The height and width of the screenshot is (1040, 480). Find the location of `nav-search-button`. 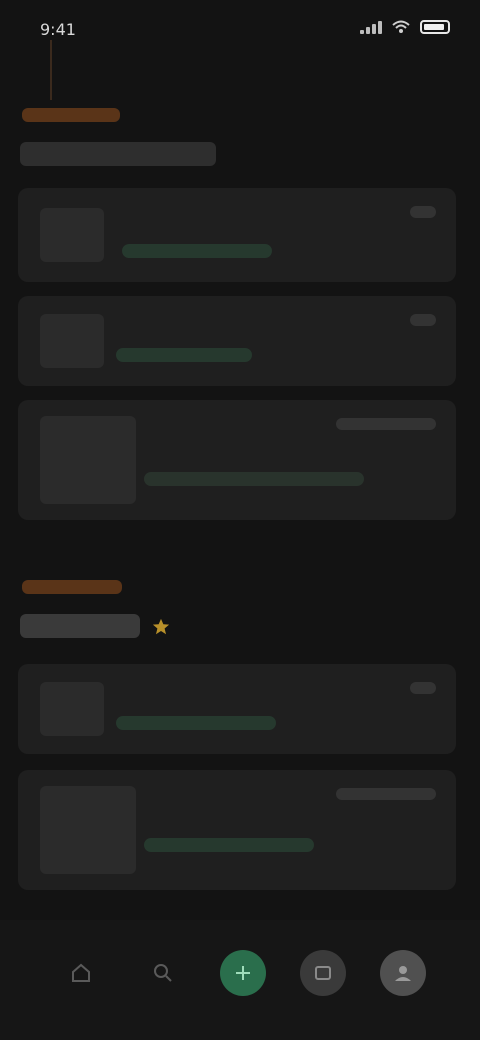

nav-search-button is located at coordinates (163, 973).